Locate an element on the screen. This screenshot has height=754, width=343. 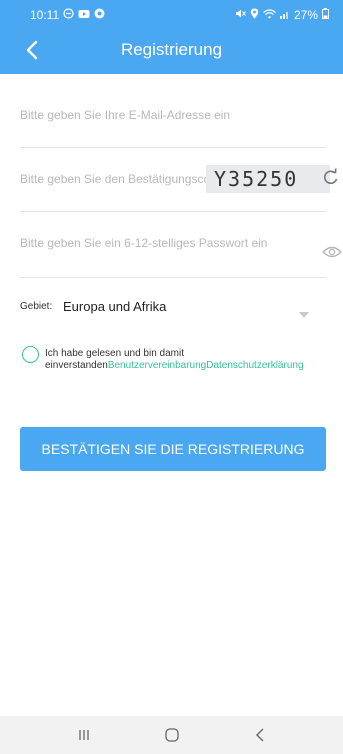
dropdown-arrow-icon is located at coordinates (304, 311).